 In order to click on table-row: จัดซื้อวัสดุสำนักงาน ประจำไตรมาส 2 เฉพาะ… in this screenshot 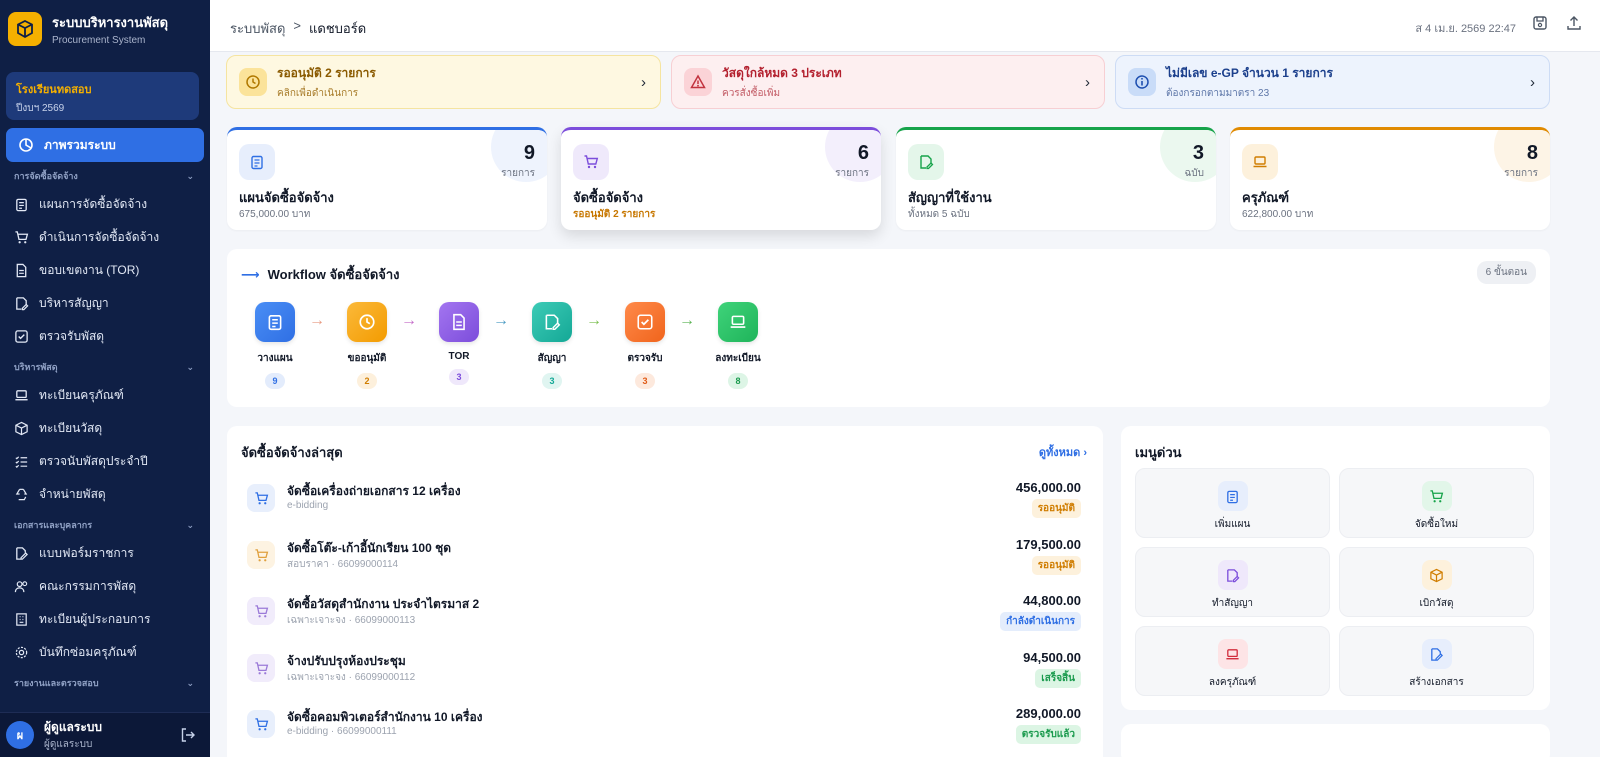, I will do `click(667, 619)`.